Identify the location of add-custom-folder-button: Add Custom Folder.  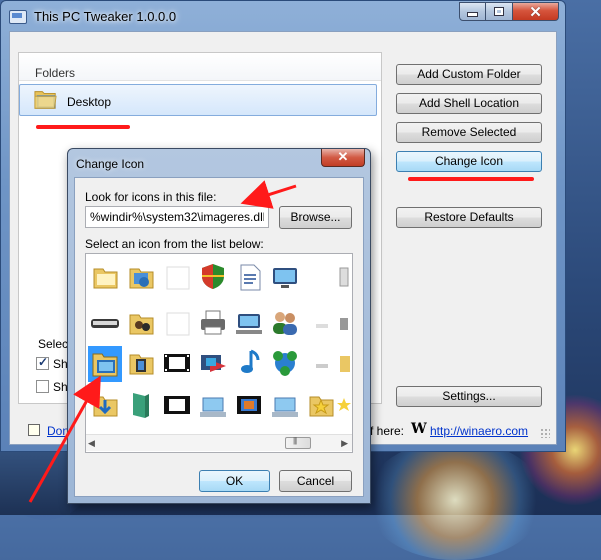
(469, 74).